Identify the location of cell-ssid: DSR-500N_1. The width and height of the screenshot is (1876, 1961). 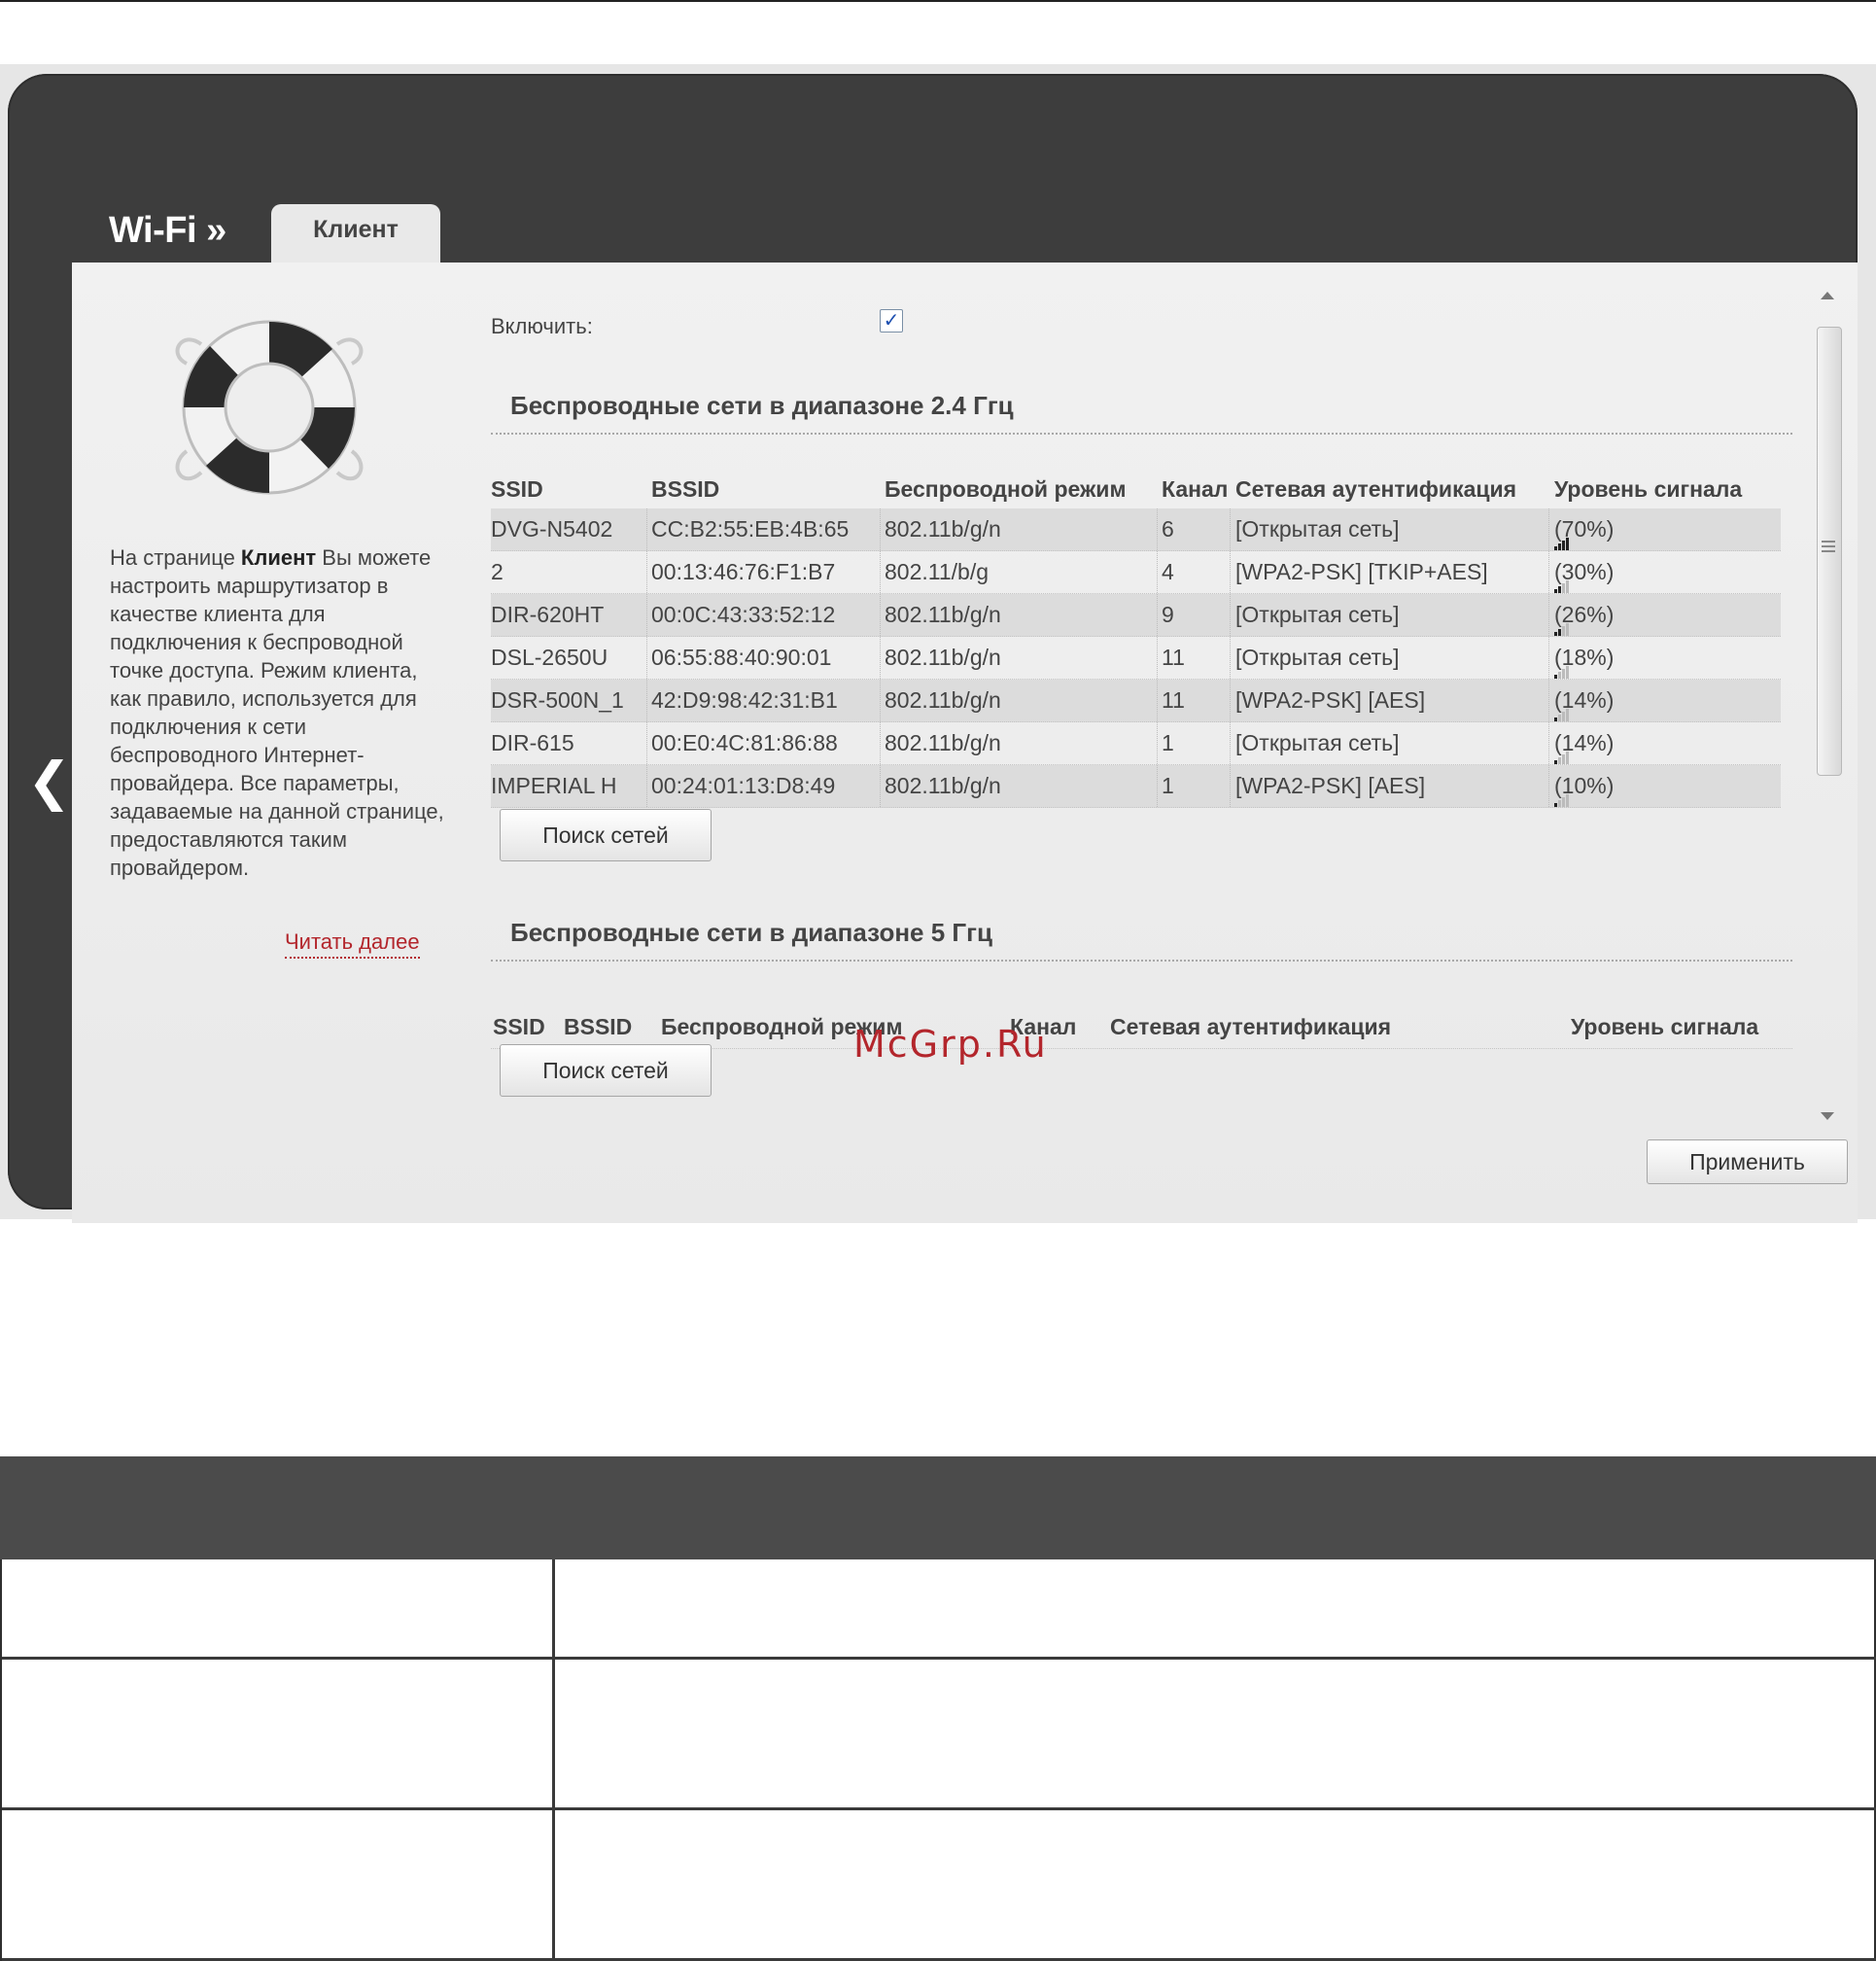
(557, 700).